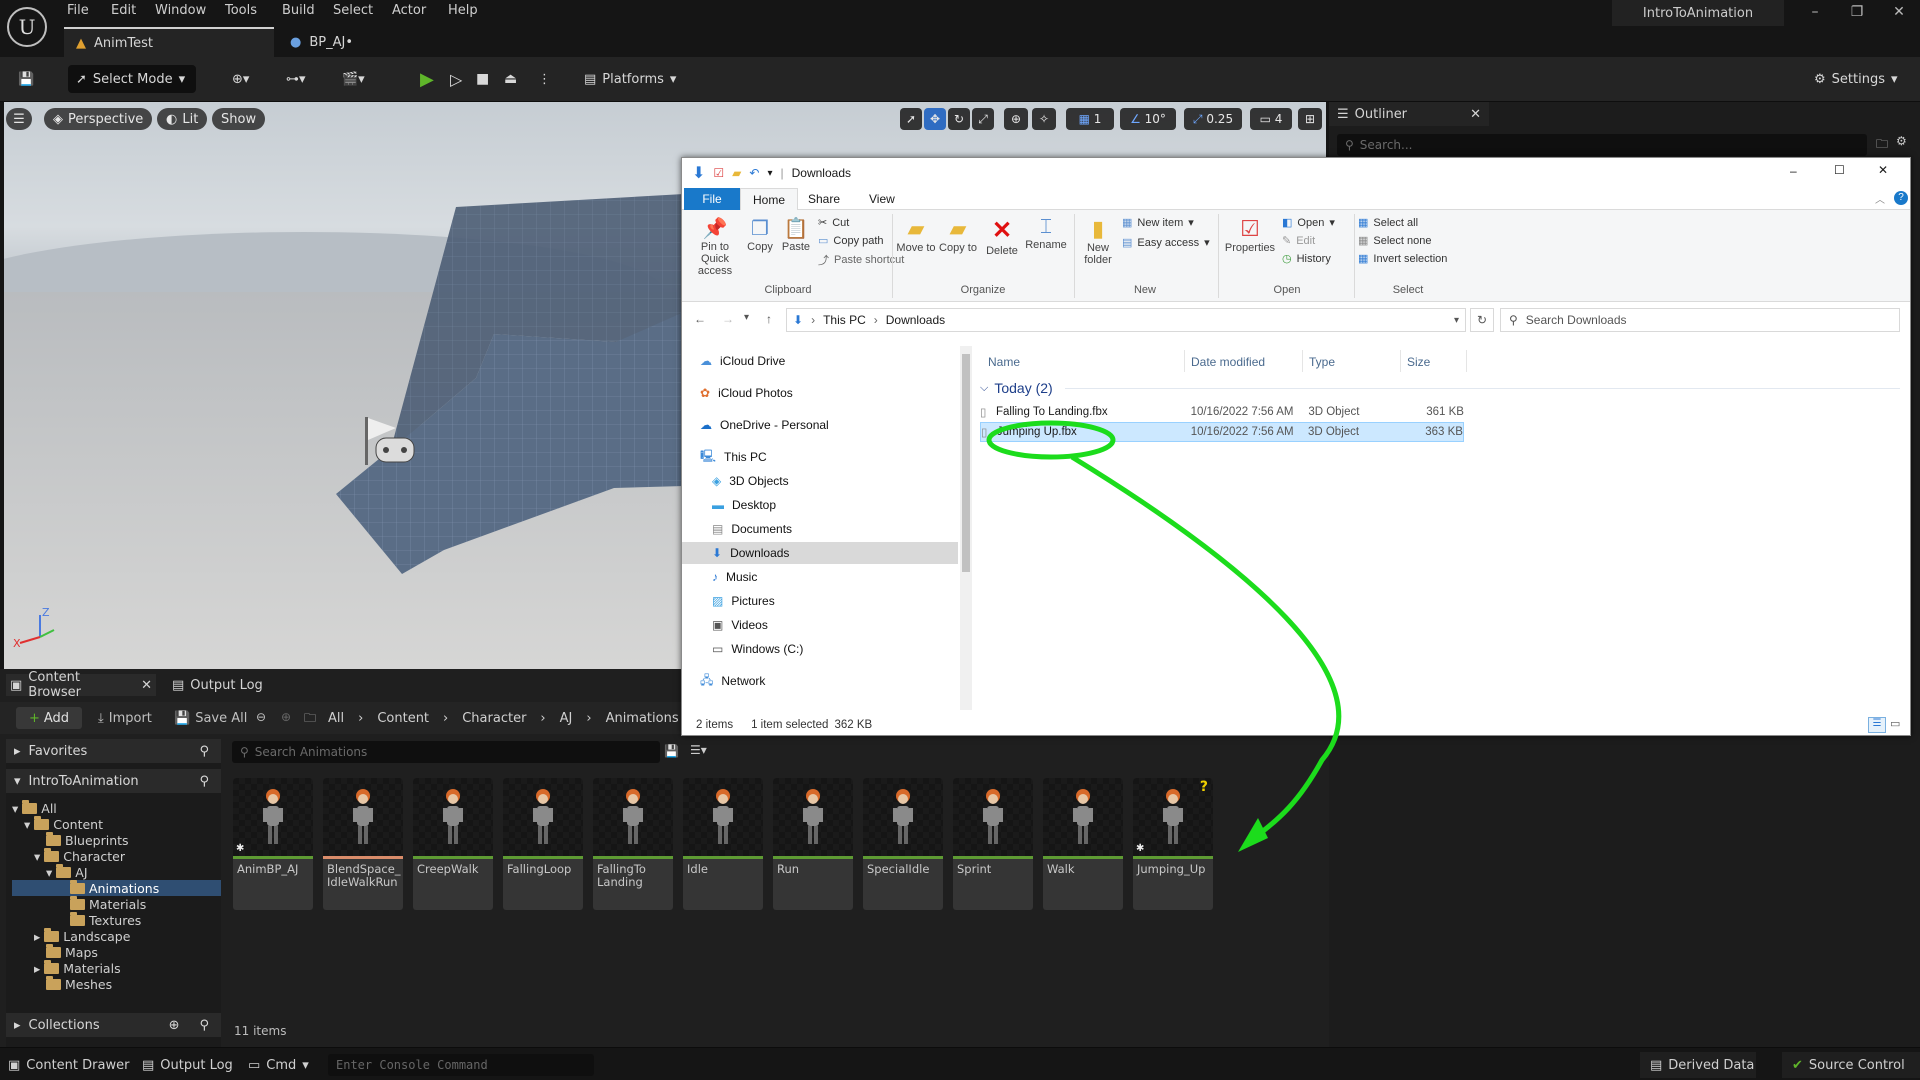 This screenshot has width=1920, height=1080. Describe the element at coordinates (740, 625) in the screenshot. I see `nav-videos: ▣ Videos` at that location.